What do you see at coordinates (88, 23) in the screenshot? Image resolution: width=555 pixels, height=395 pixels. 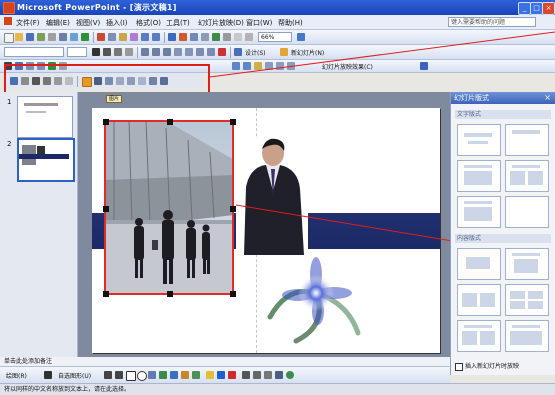 I see `menu-view: 视图(V)` at bounding box center [88, 23].